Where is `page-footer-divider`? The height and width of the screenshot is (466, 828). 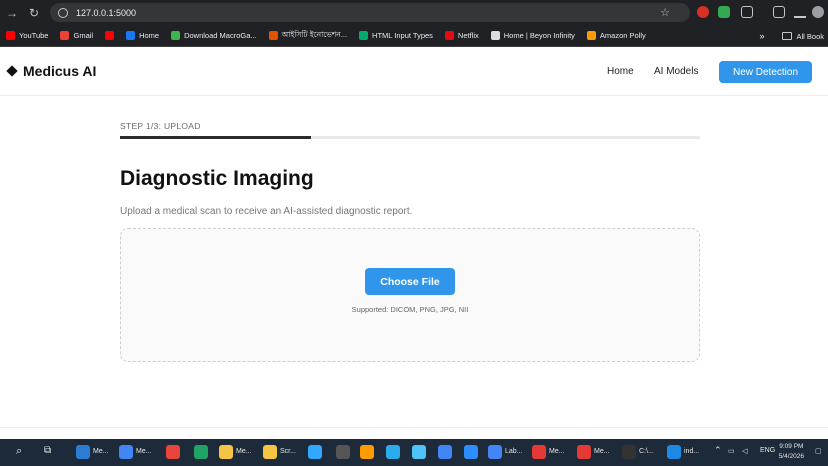 page-footer-divider is located at coordinates (414, 433).